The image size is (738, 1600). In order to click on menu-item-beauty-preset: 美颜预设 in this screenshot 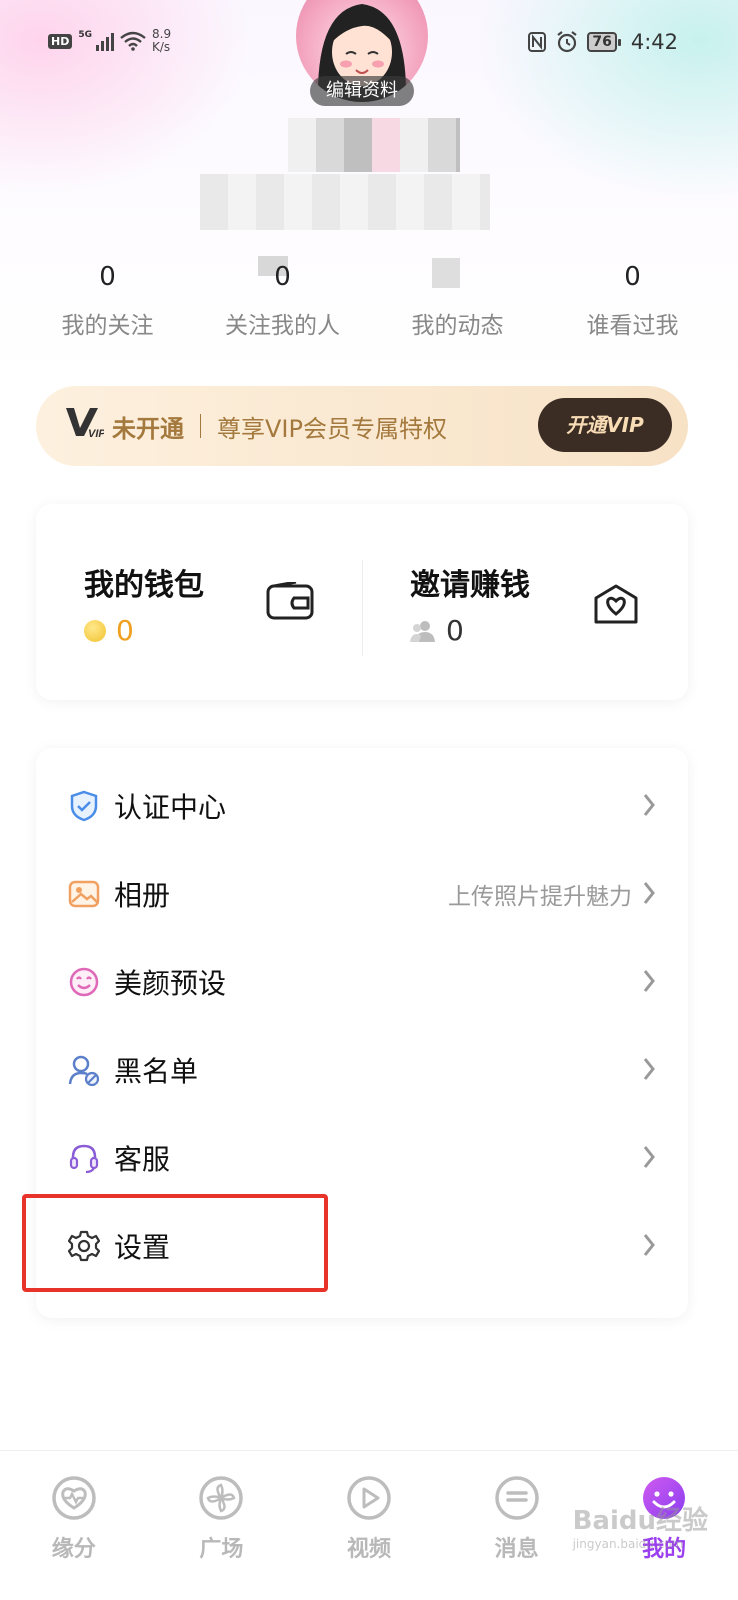, I will do `click(362, 982)`.